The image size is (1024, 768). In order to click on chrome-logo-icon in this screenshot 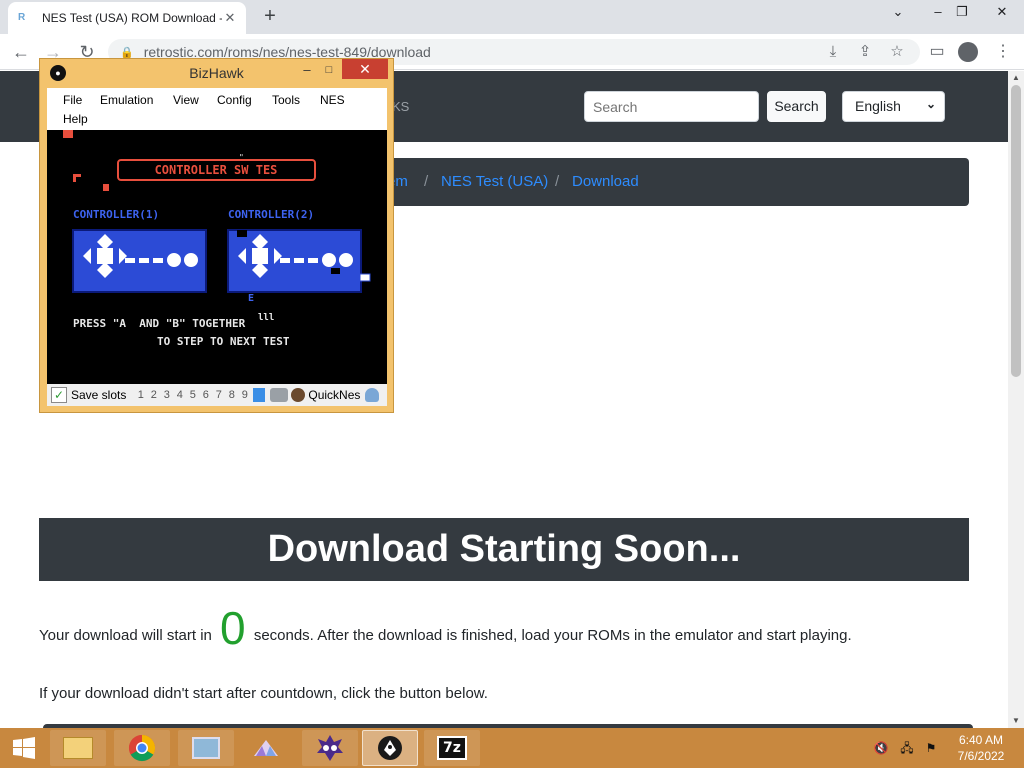, I will do `click(142, 748)`.